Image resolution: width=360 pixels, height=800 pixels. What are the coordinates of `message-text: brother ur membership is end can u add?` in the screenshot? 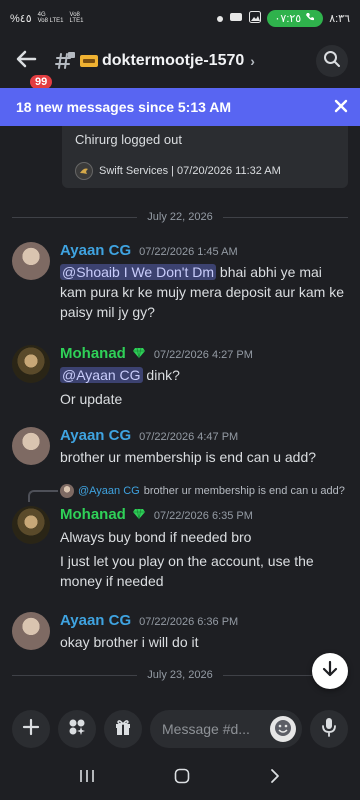 It's located at (188, 457).